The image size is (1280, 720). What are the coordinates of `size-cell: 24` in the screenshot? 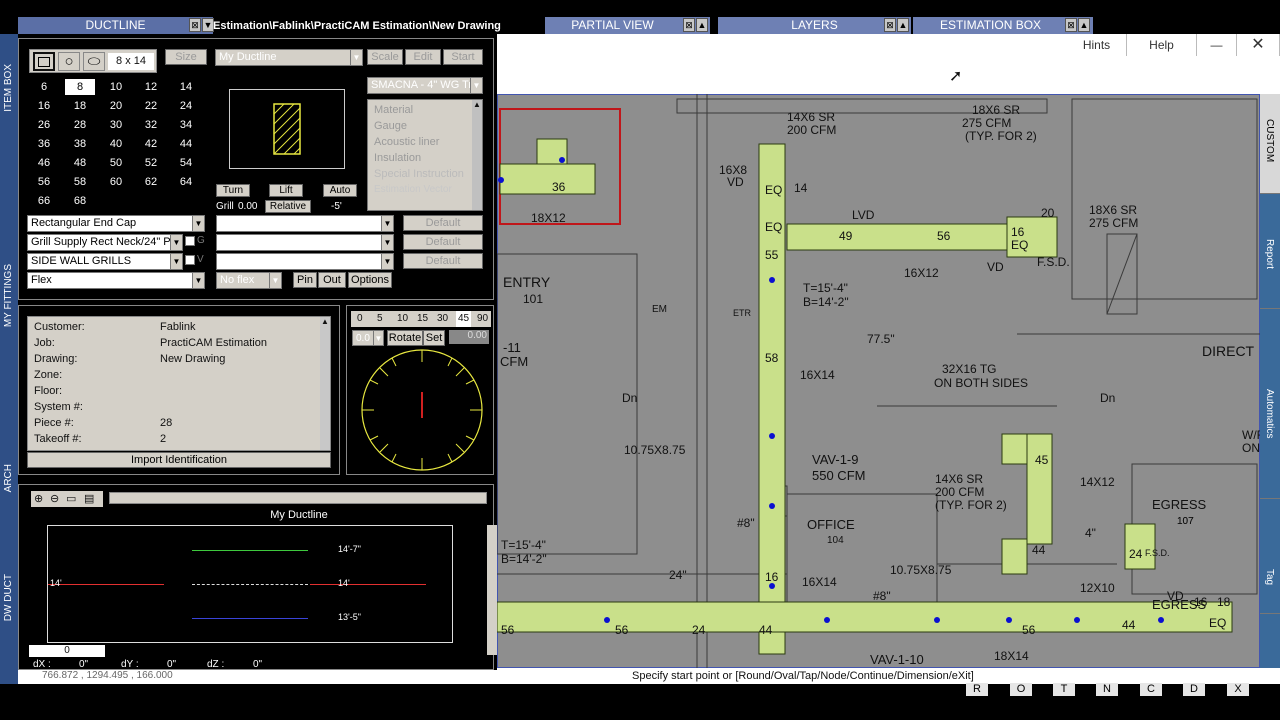 It's located at (186, 106).